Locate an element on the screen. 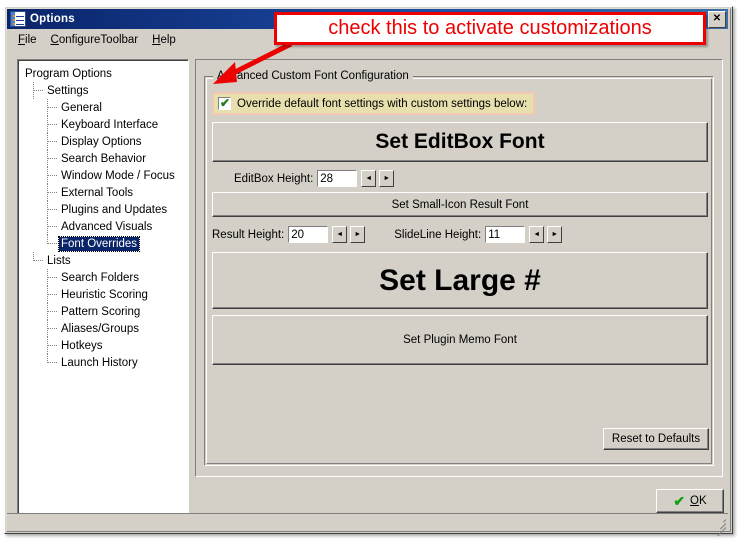 This screenshot has height=545, width=741. tree-item-program-options: Program Options is located at coordinates (105, 73).